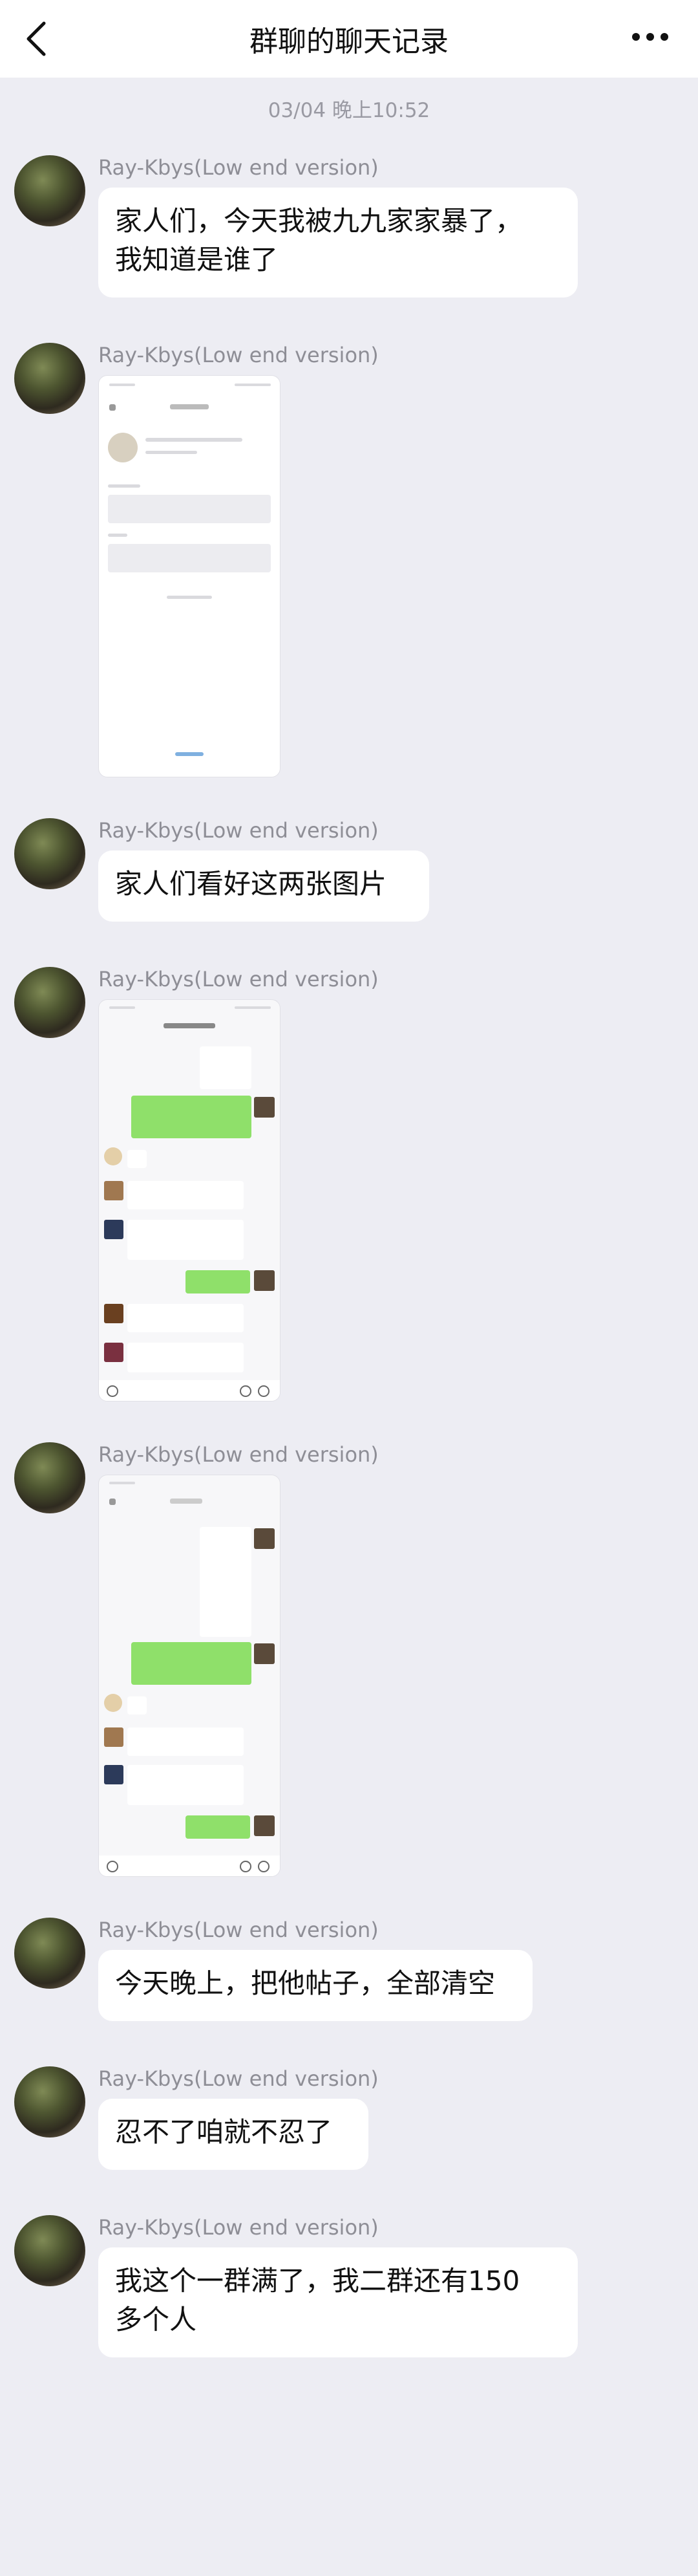  I want to click on page-title: 群聊的聊天记录, so click(349, 41).